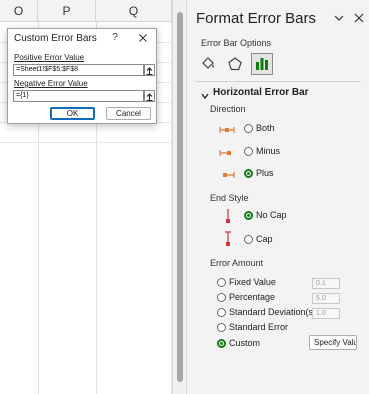 The height and width of the screenshot is (394, 369). I want to click on cap-label: Cap, so click(264, 239).